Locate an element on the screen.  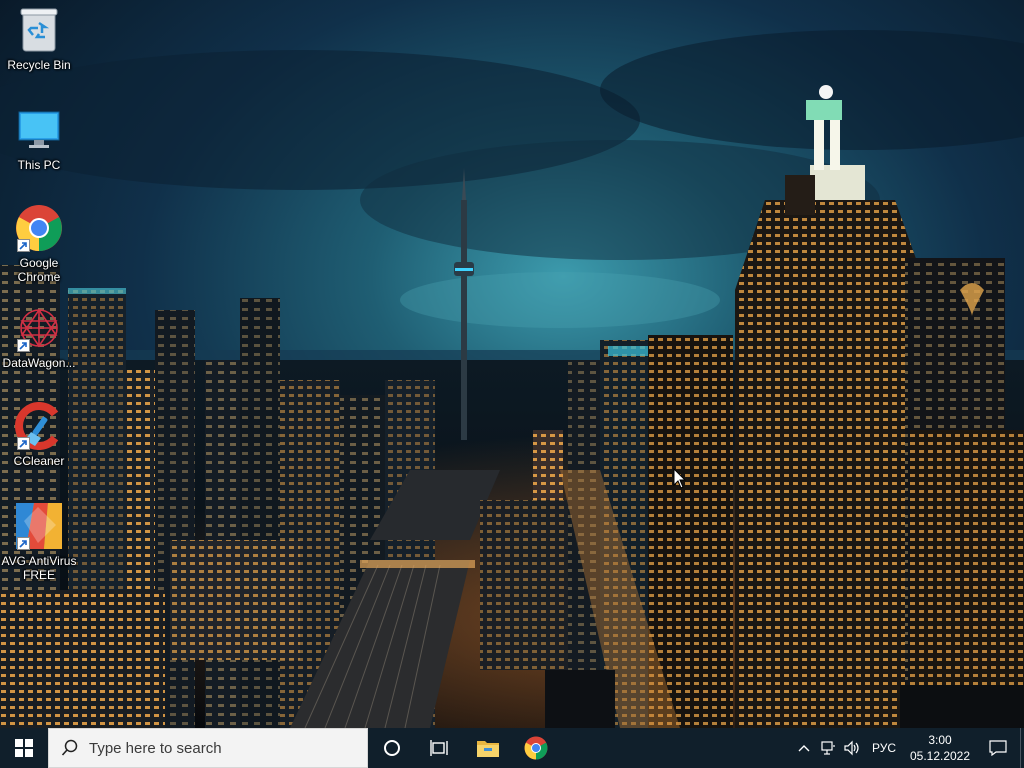
notification-icon is located at coordinates (998, 748).